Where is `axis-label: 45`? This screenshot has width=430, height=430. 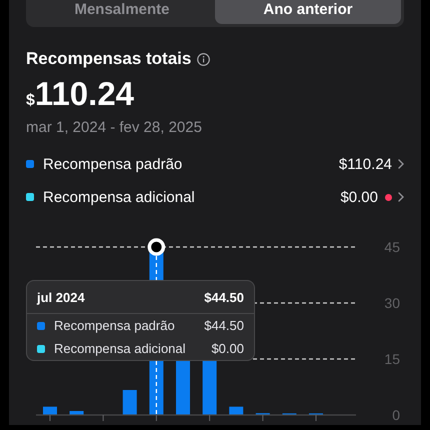
axis-label: 45 is located at coordinates (392, 247).